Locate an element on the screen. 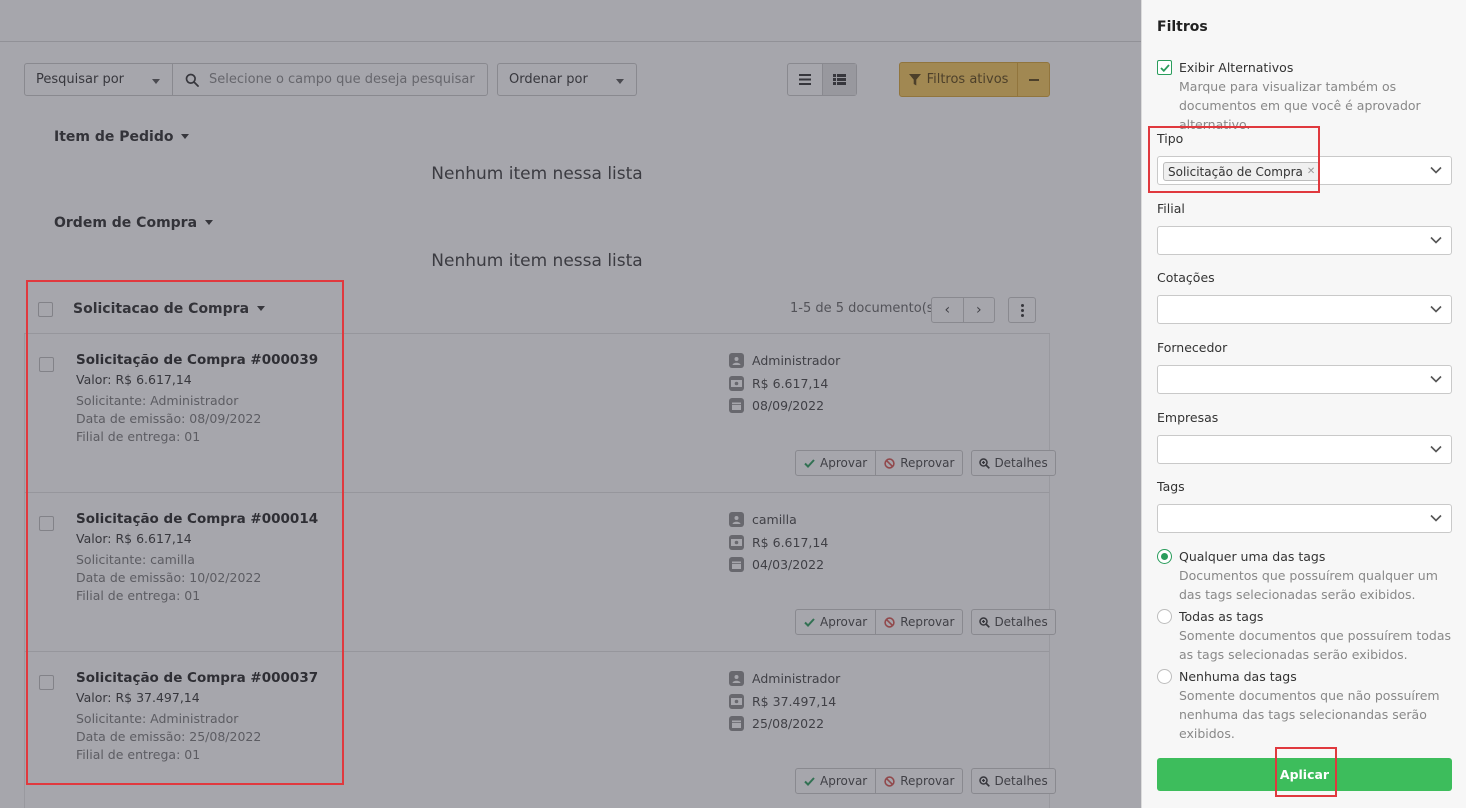 The image size is (1466, 808). check-icon is located at coordinates (1164, 67).